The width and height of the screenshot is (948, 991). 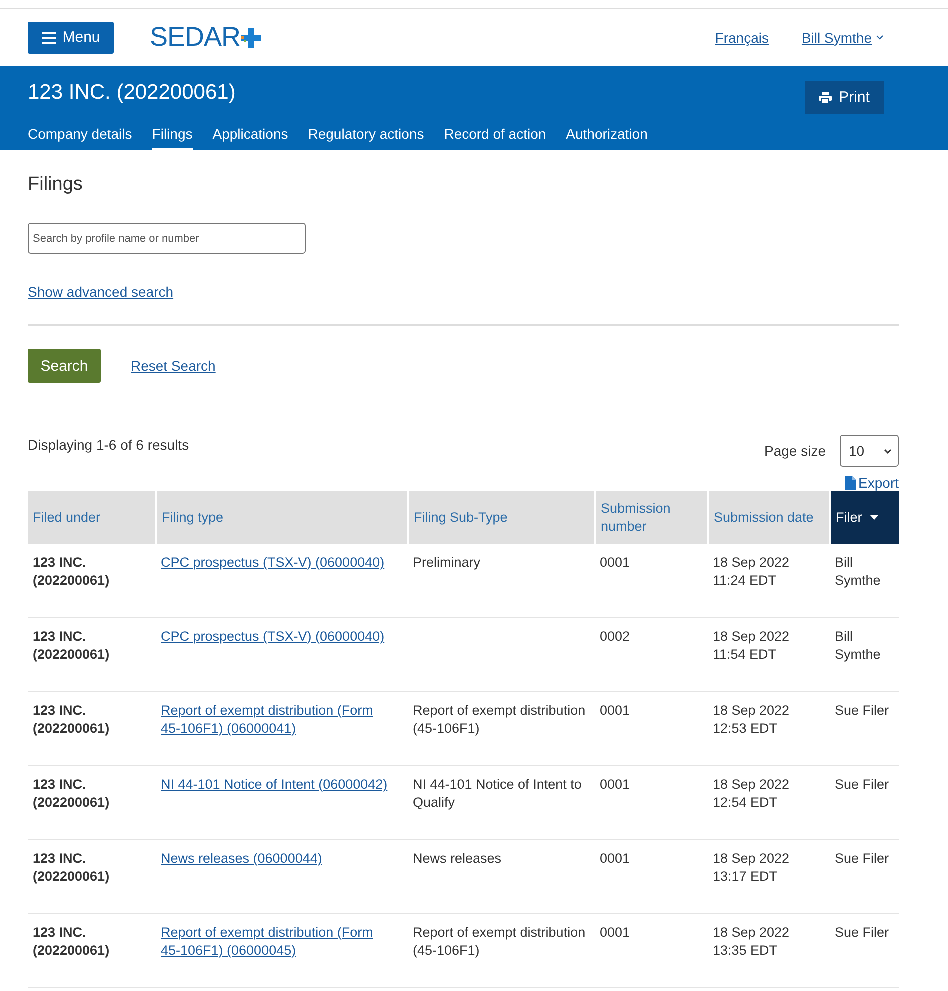 What do you see at coordinates (825, 98) in the screenshot?
I see `printer-icon` at bounding box center [825, 98].